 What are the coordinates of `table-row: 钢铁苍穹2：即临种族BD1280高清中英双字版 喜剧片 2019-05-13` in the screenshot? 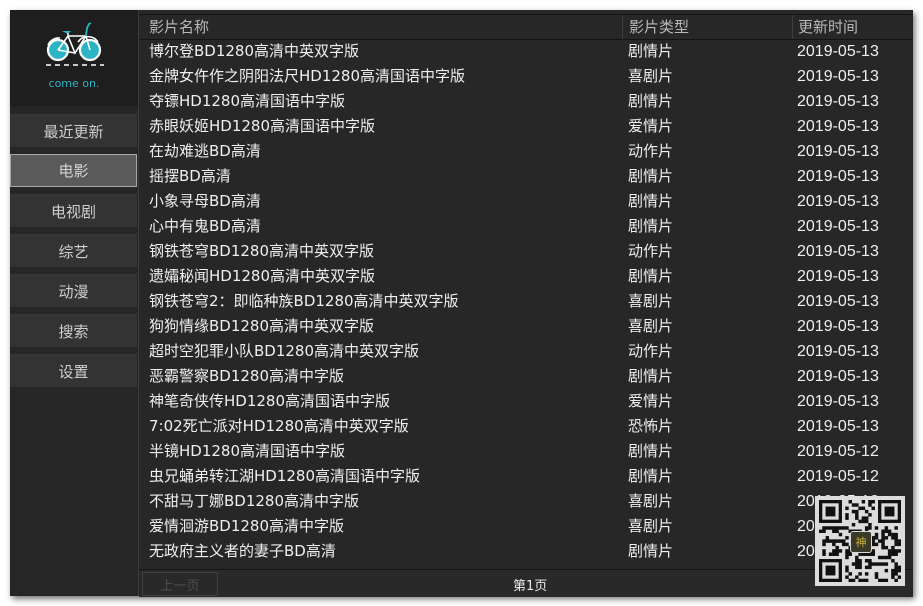 It's located at (526, 301).